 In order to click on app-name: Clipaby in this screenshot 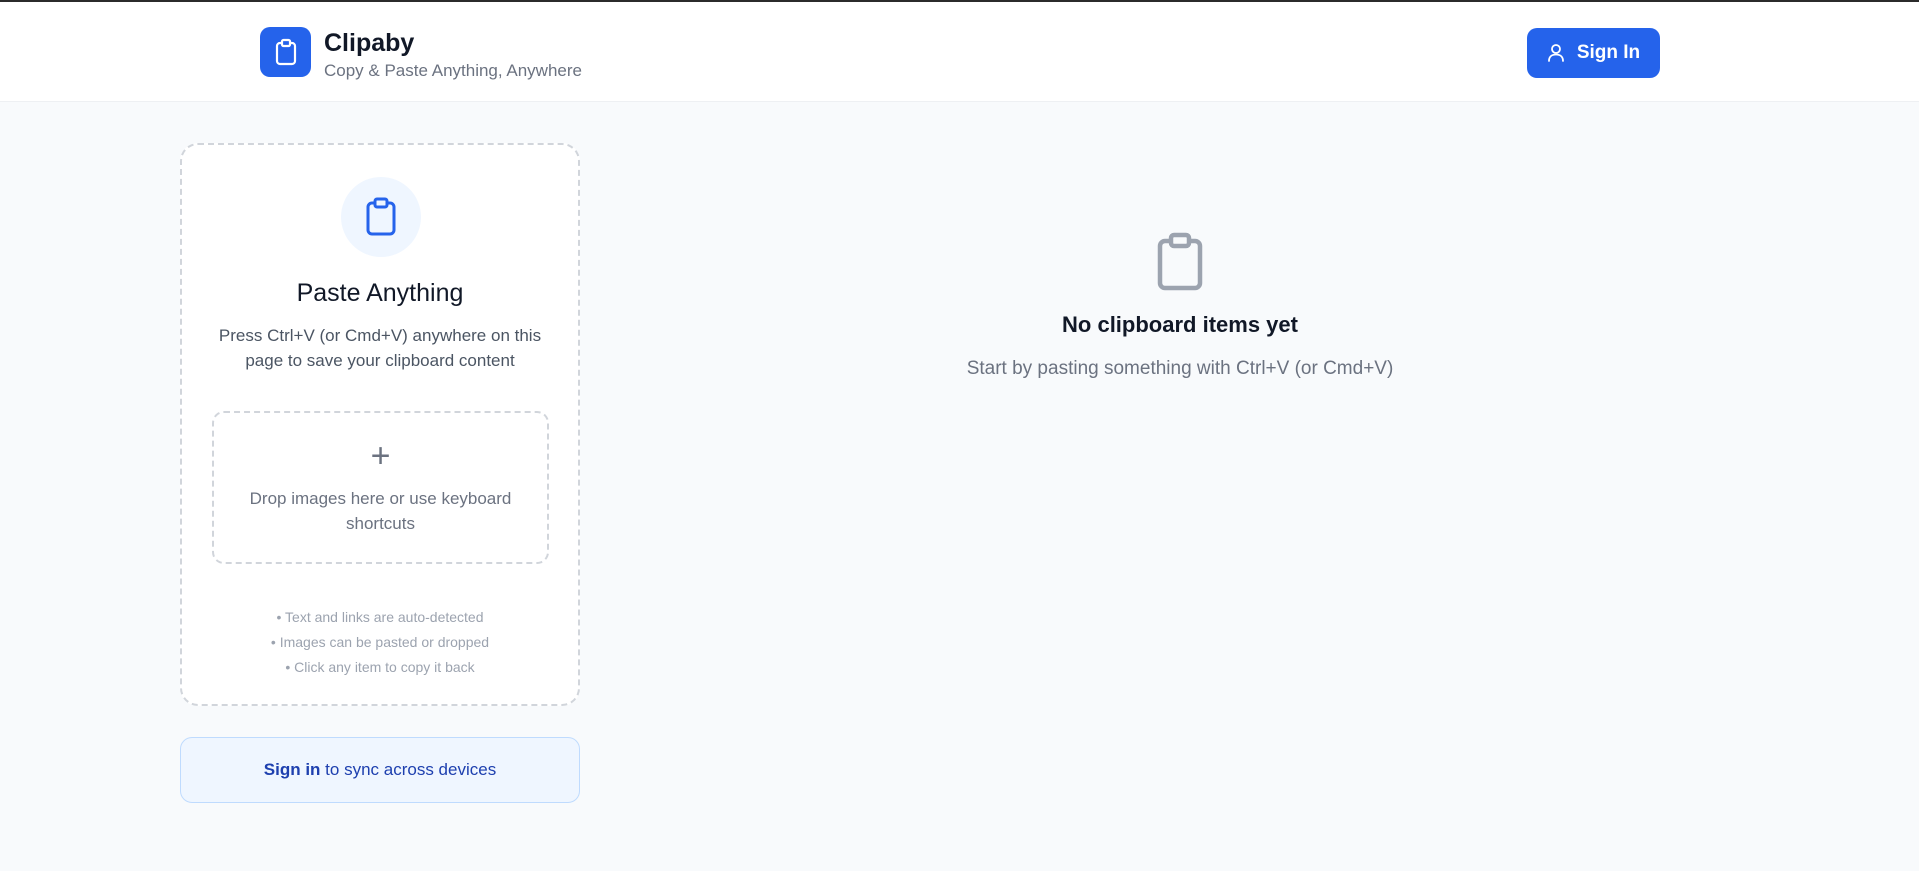, I will do `click(369, 43)`.